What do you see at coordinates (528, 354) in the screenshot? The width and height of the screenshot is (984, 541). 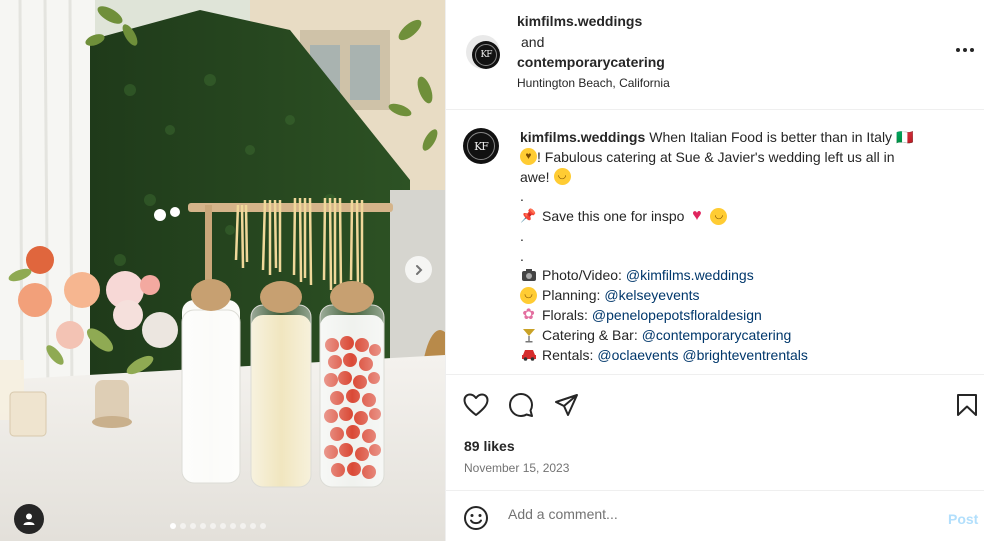 I see `car-icon` at bounding box center [528, 354].